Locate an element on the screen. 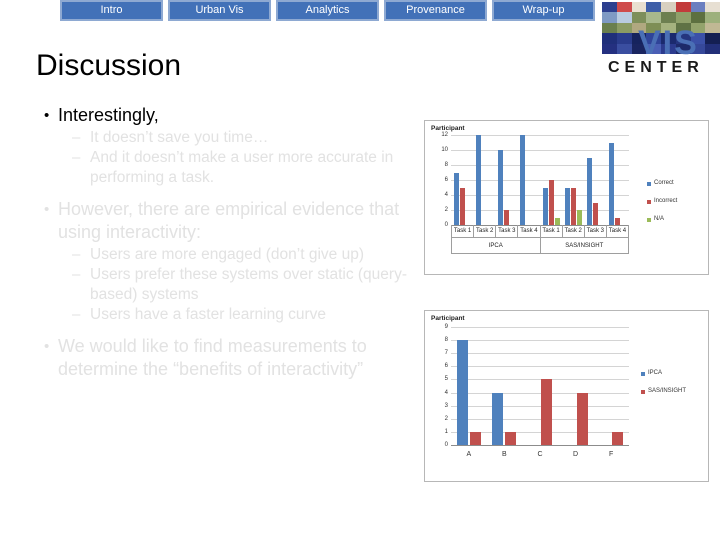  chart-x-tick-label: F is located at coordinates (611, 454).